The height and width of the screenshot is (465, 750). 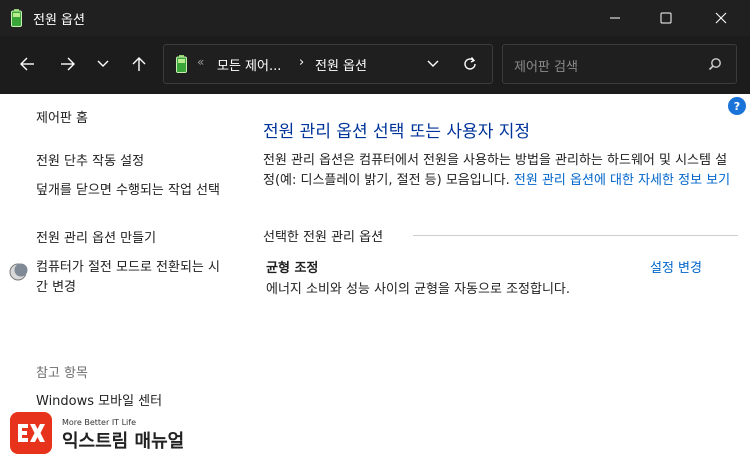 What do you see at coordinates (123, 441) in the screenshot?
I see `watermark-name: 익스트림 매뉴얼` at bounding box center [123, 441].